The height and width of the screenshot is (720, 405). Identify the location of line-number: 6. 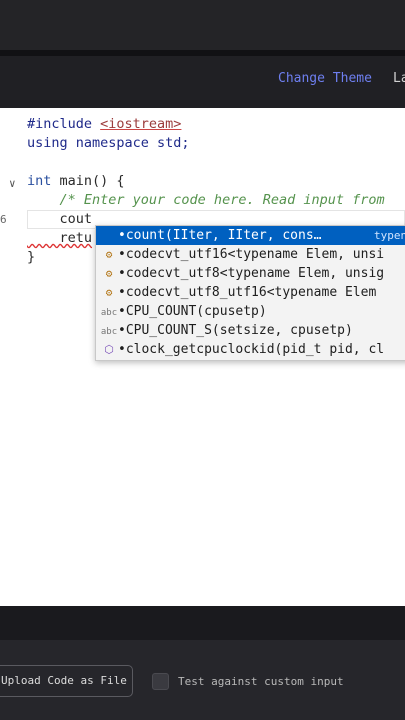
(3, 219).